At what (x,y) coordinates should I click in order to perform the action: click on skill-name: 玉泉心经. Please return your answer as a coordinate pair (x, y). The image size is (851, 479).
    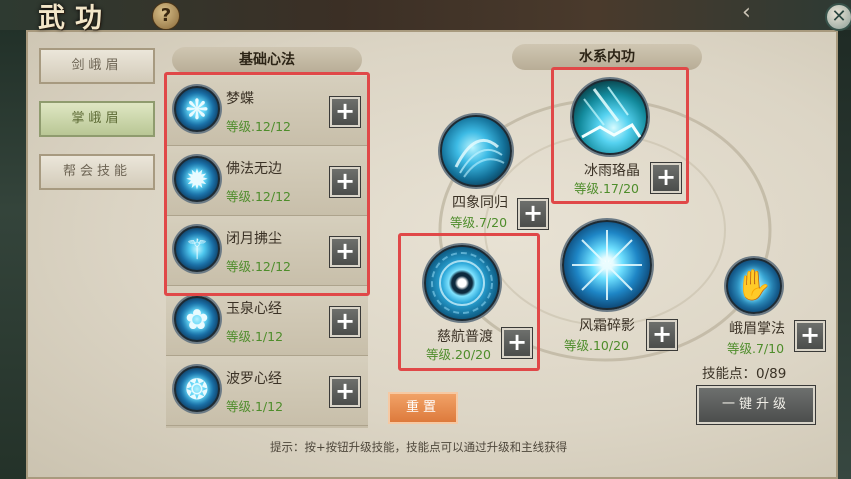
    Looking at the image, I should click on (254, 309).